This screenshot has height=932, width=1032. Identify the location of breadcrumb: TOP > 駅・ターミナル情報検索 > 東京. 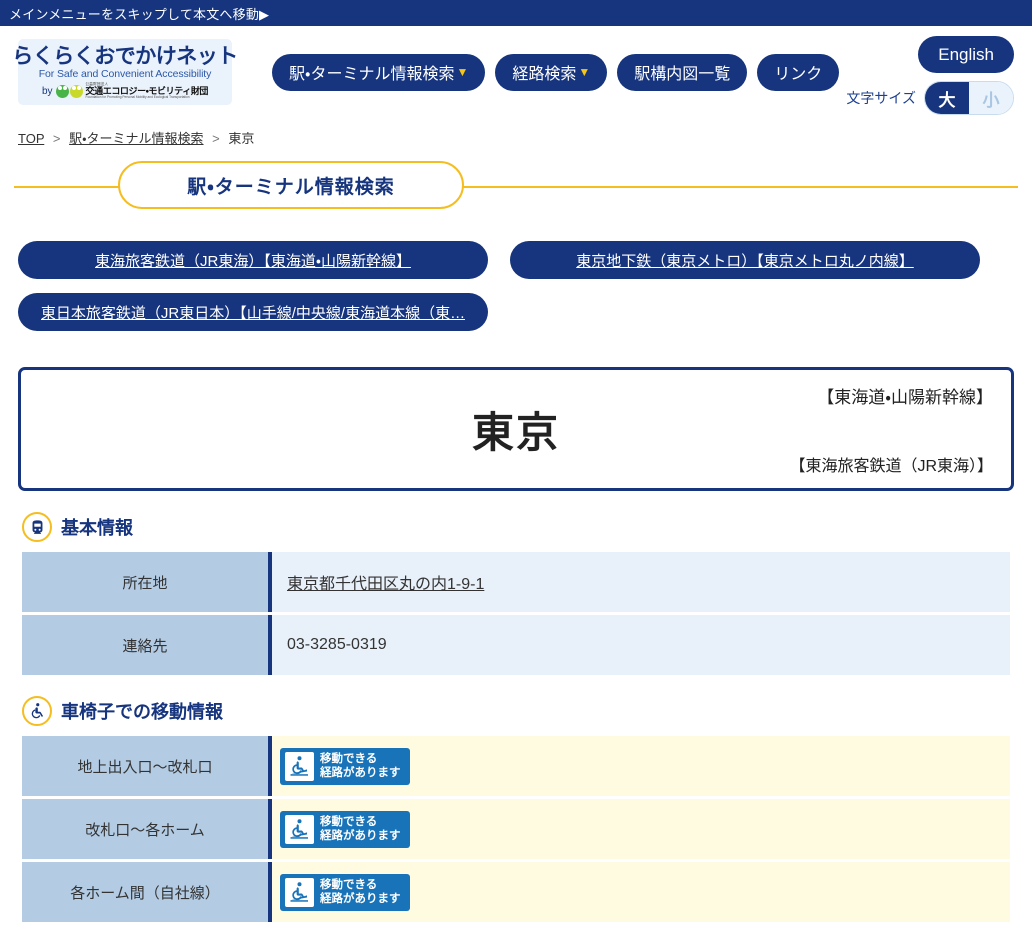
(516, 132).